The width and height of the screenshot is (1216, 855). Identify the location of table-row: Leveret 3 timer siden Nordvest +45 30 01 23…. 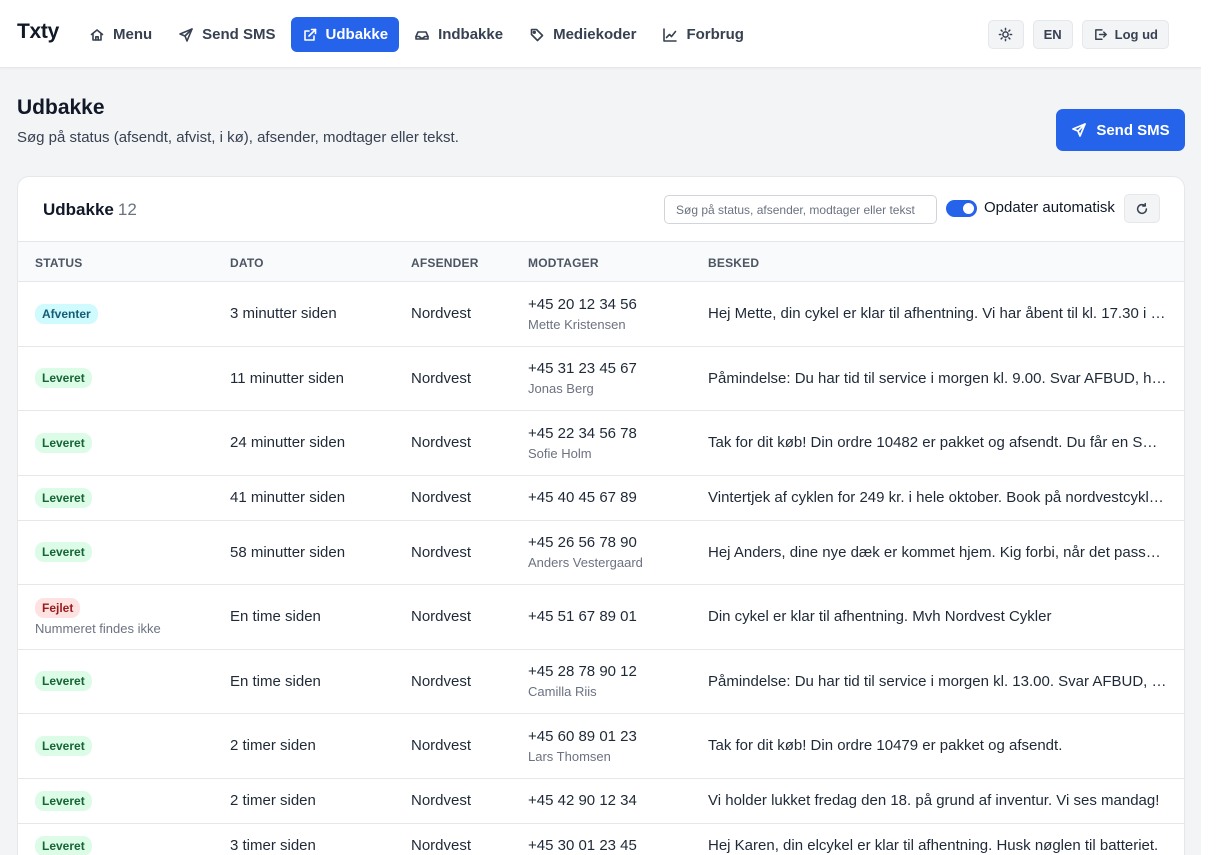
(601, 839).